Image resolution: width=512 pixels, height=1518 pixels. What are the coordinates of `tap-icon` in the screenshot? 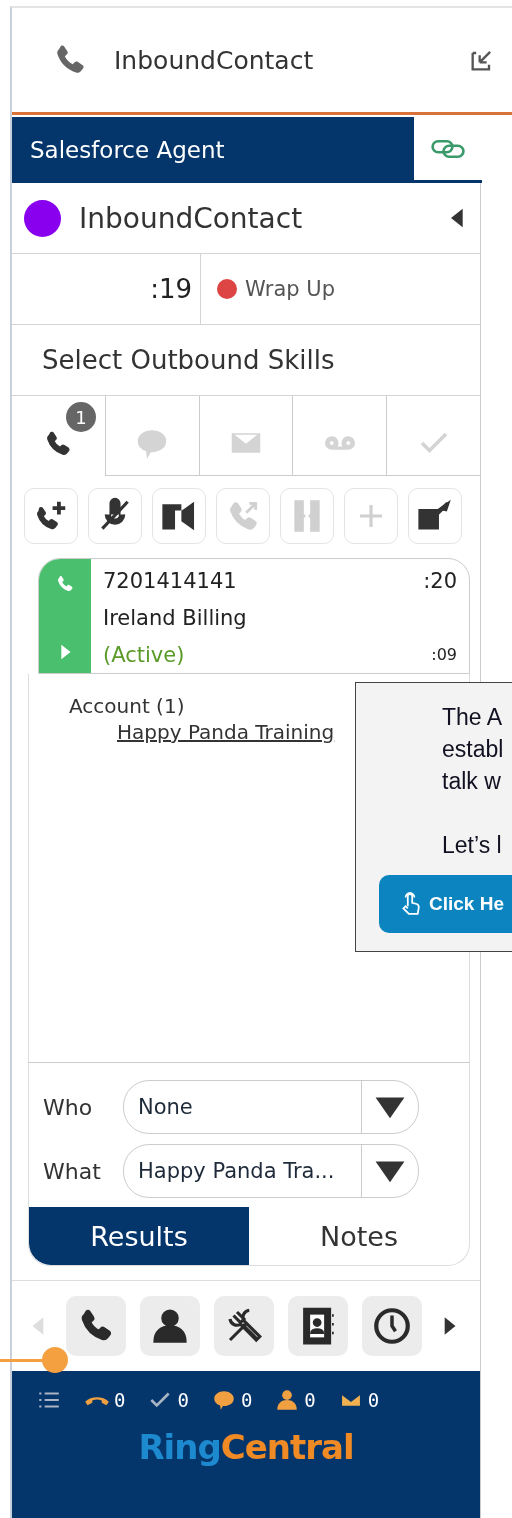 It's located at (410, 904).